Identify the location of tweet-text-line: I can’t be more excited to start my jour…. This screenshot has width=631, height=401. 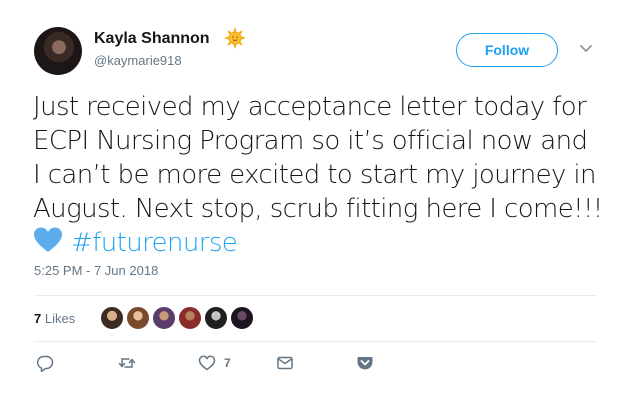
(315, 175).